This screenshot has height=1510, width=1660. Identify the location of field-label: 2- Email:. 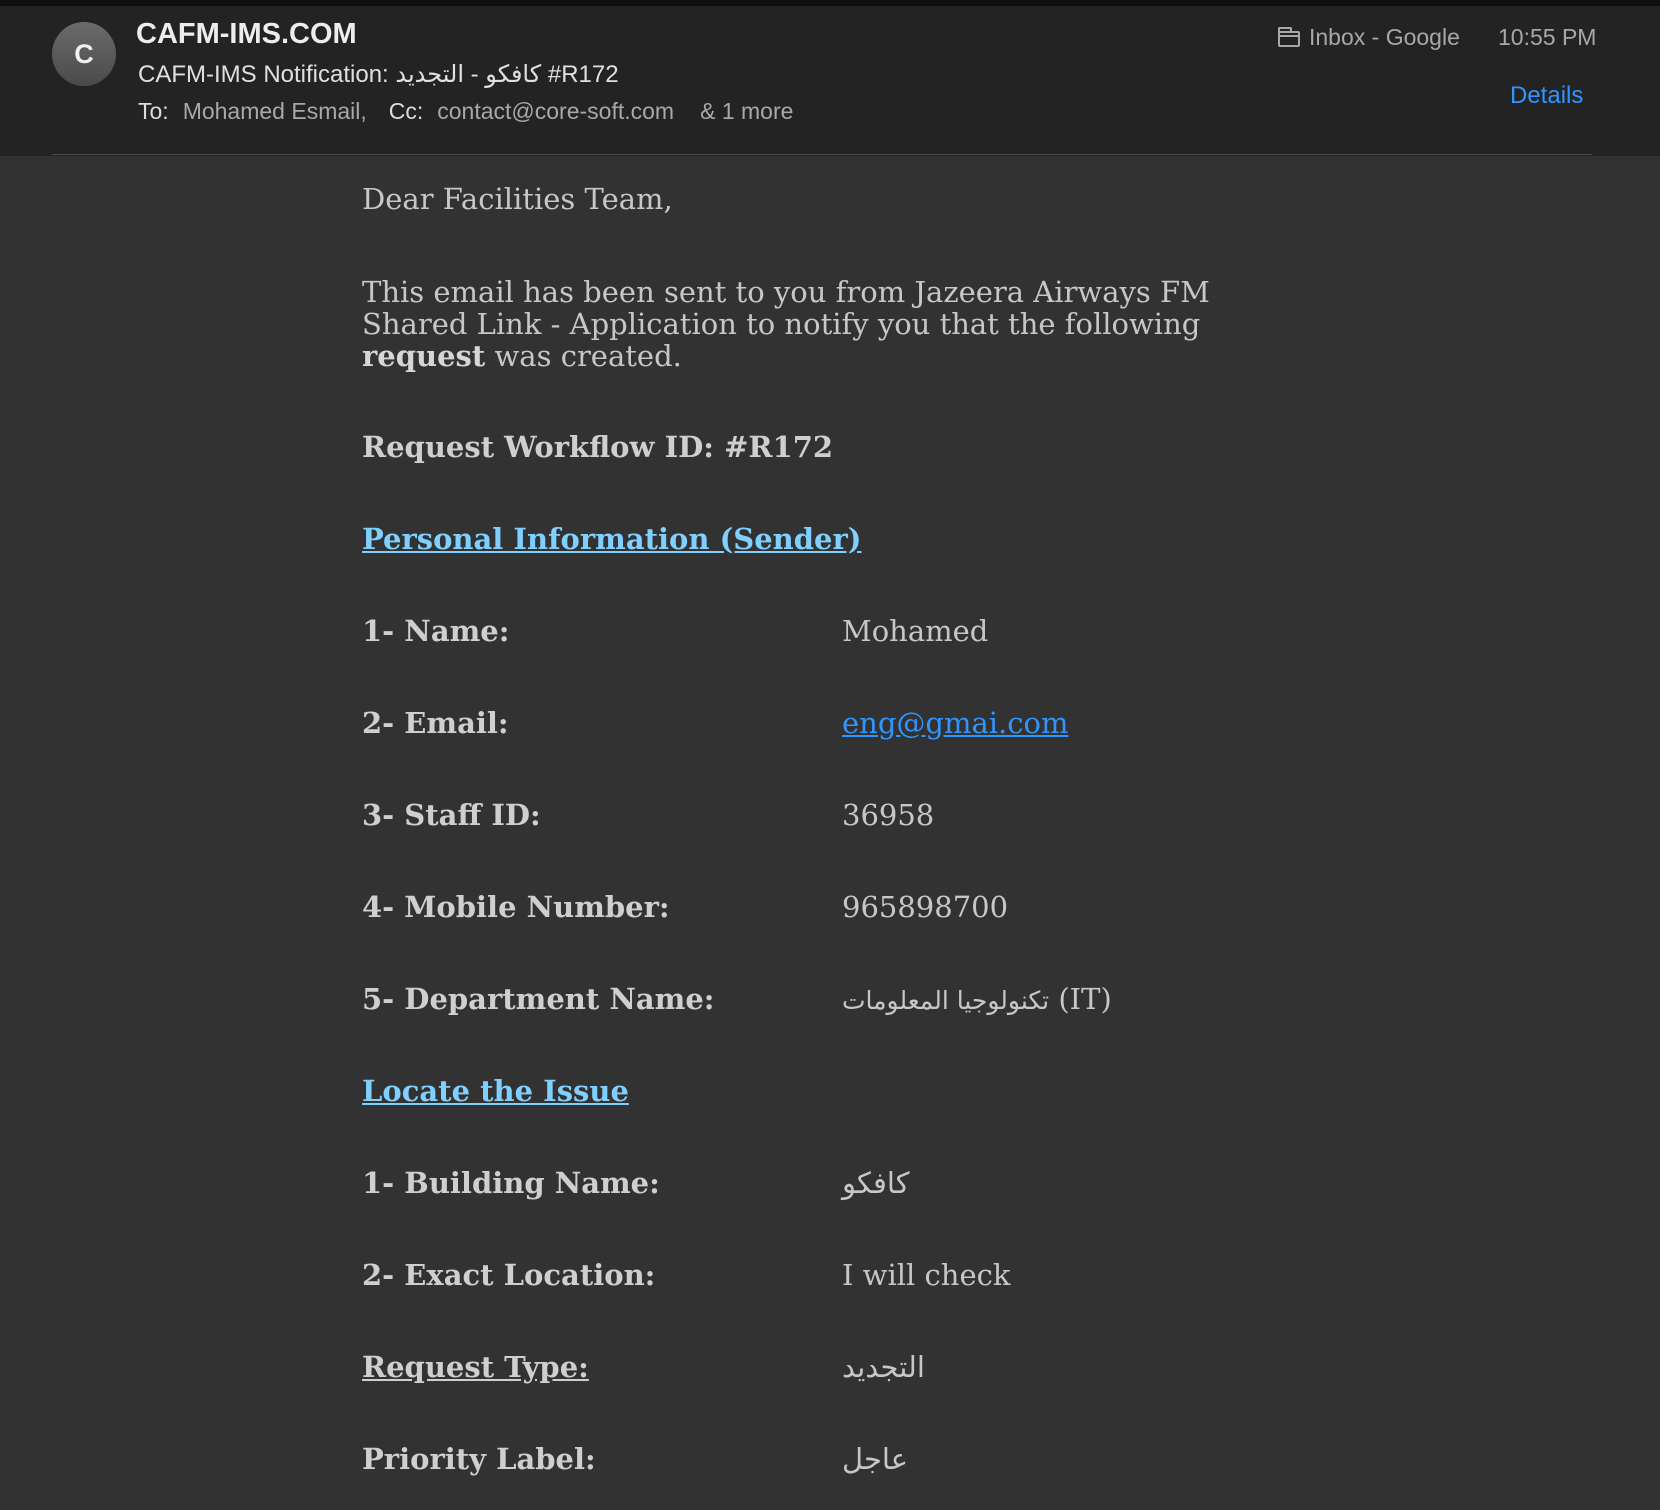
(435, 723).